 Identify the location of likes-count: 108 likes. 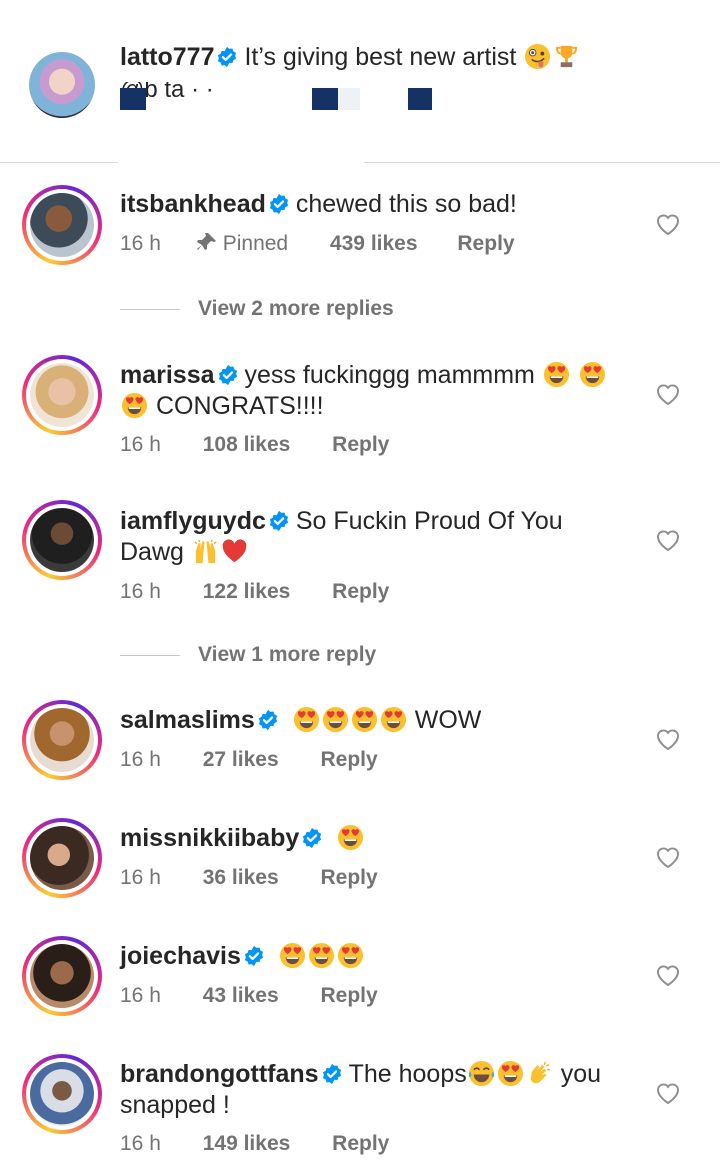
(247, 445).